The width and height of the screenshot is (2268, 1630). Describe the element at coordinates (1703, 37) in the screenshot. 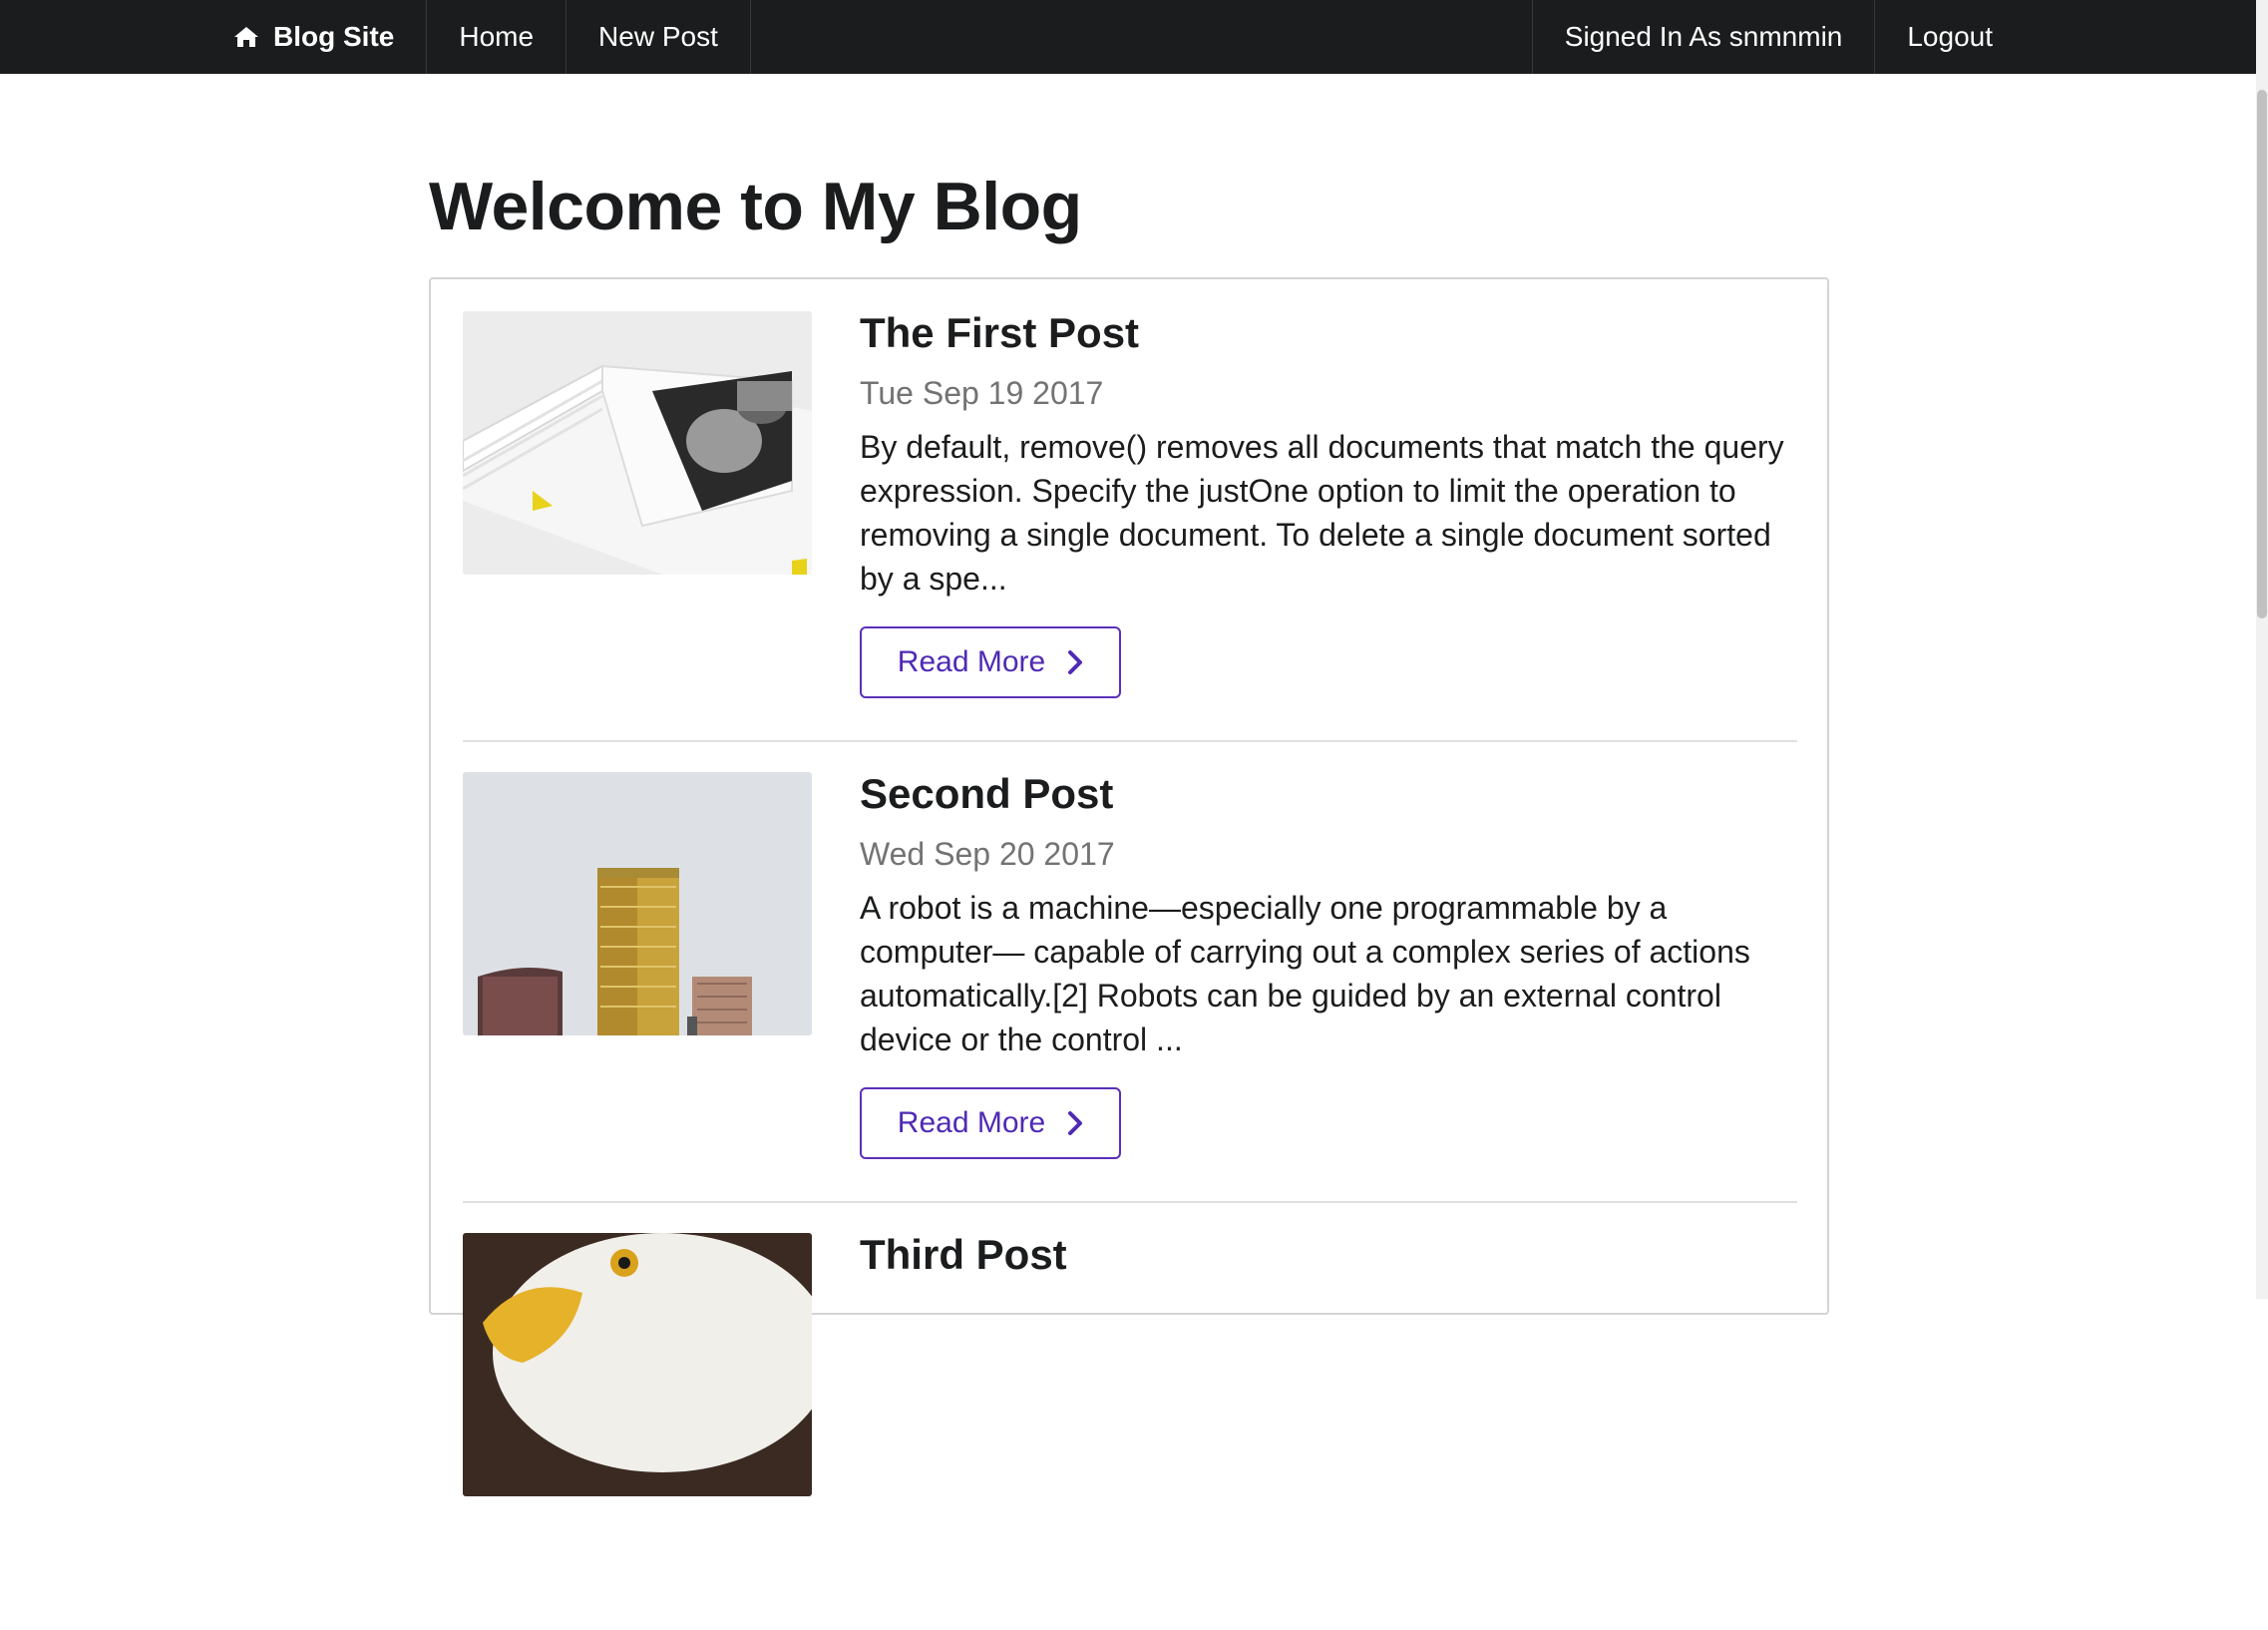

I see `signed-in-indicator: Signed In As snmnmin` at that location.